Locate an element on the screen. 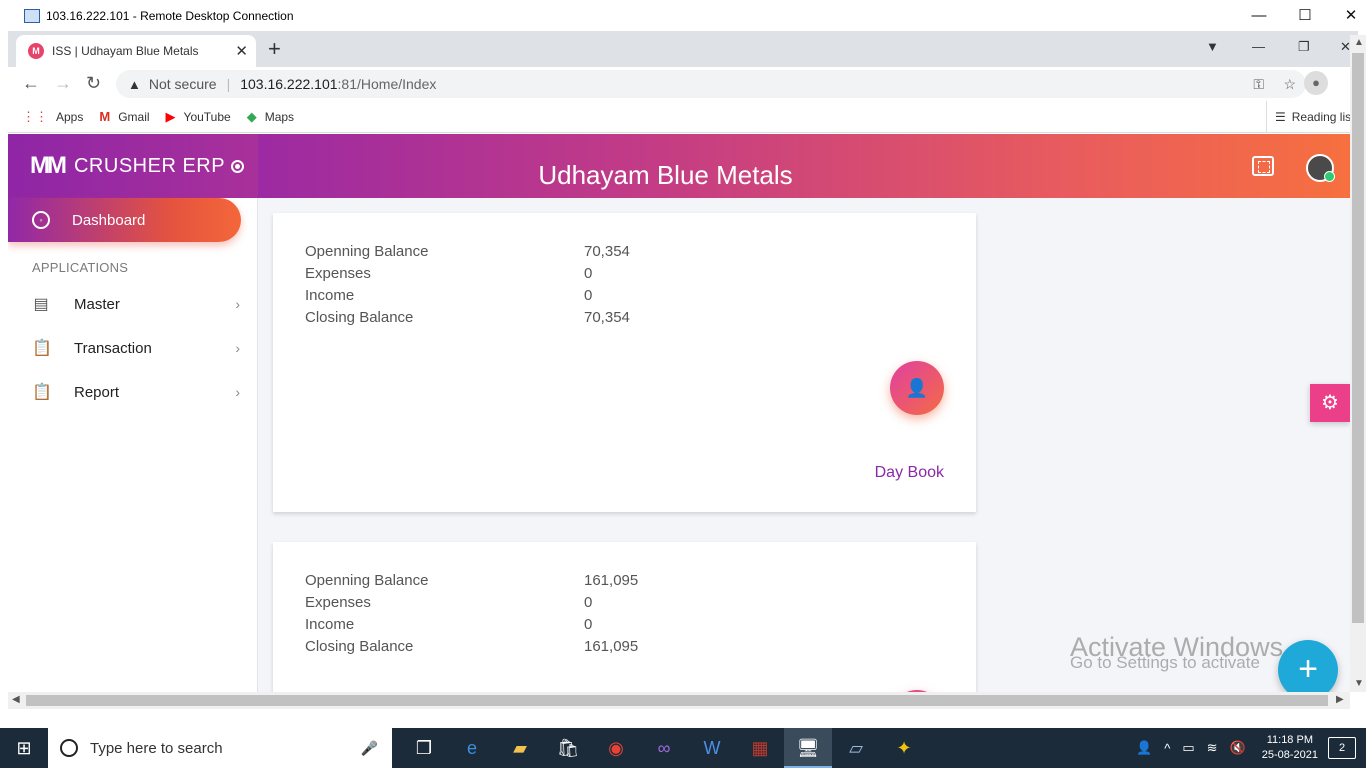 Image resolution: width=1366 pixels, height=768 pixels. maps-icon: ◆ is located at coordinates (251, 116).